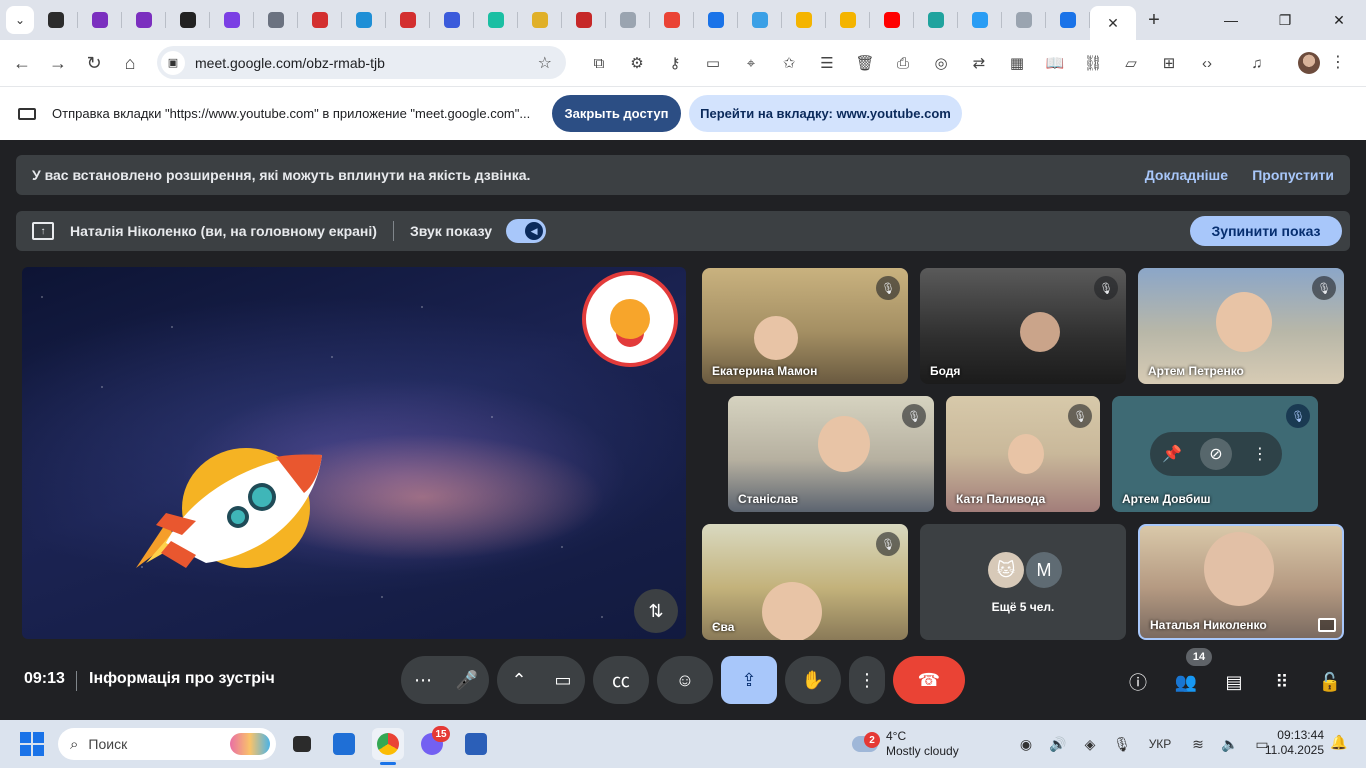 This screenshot has width=1366, height=768. Describe the element at coordinates (1090, 744) in the screenshot. I see `defender-icon: ◈` at that location.